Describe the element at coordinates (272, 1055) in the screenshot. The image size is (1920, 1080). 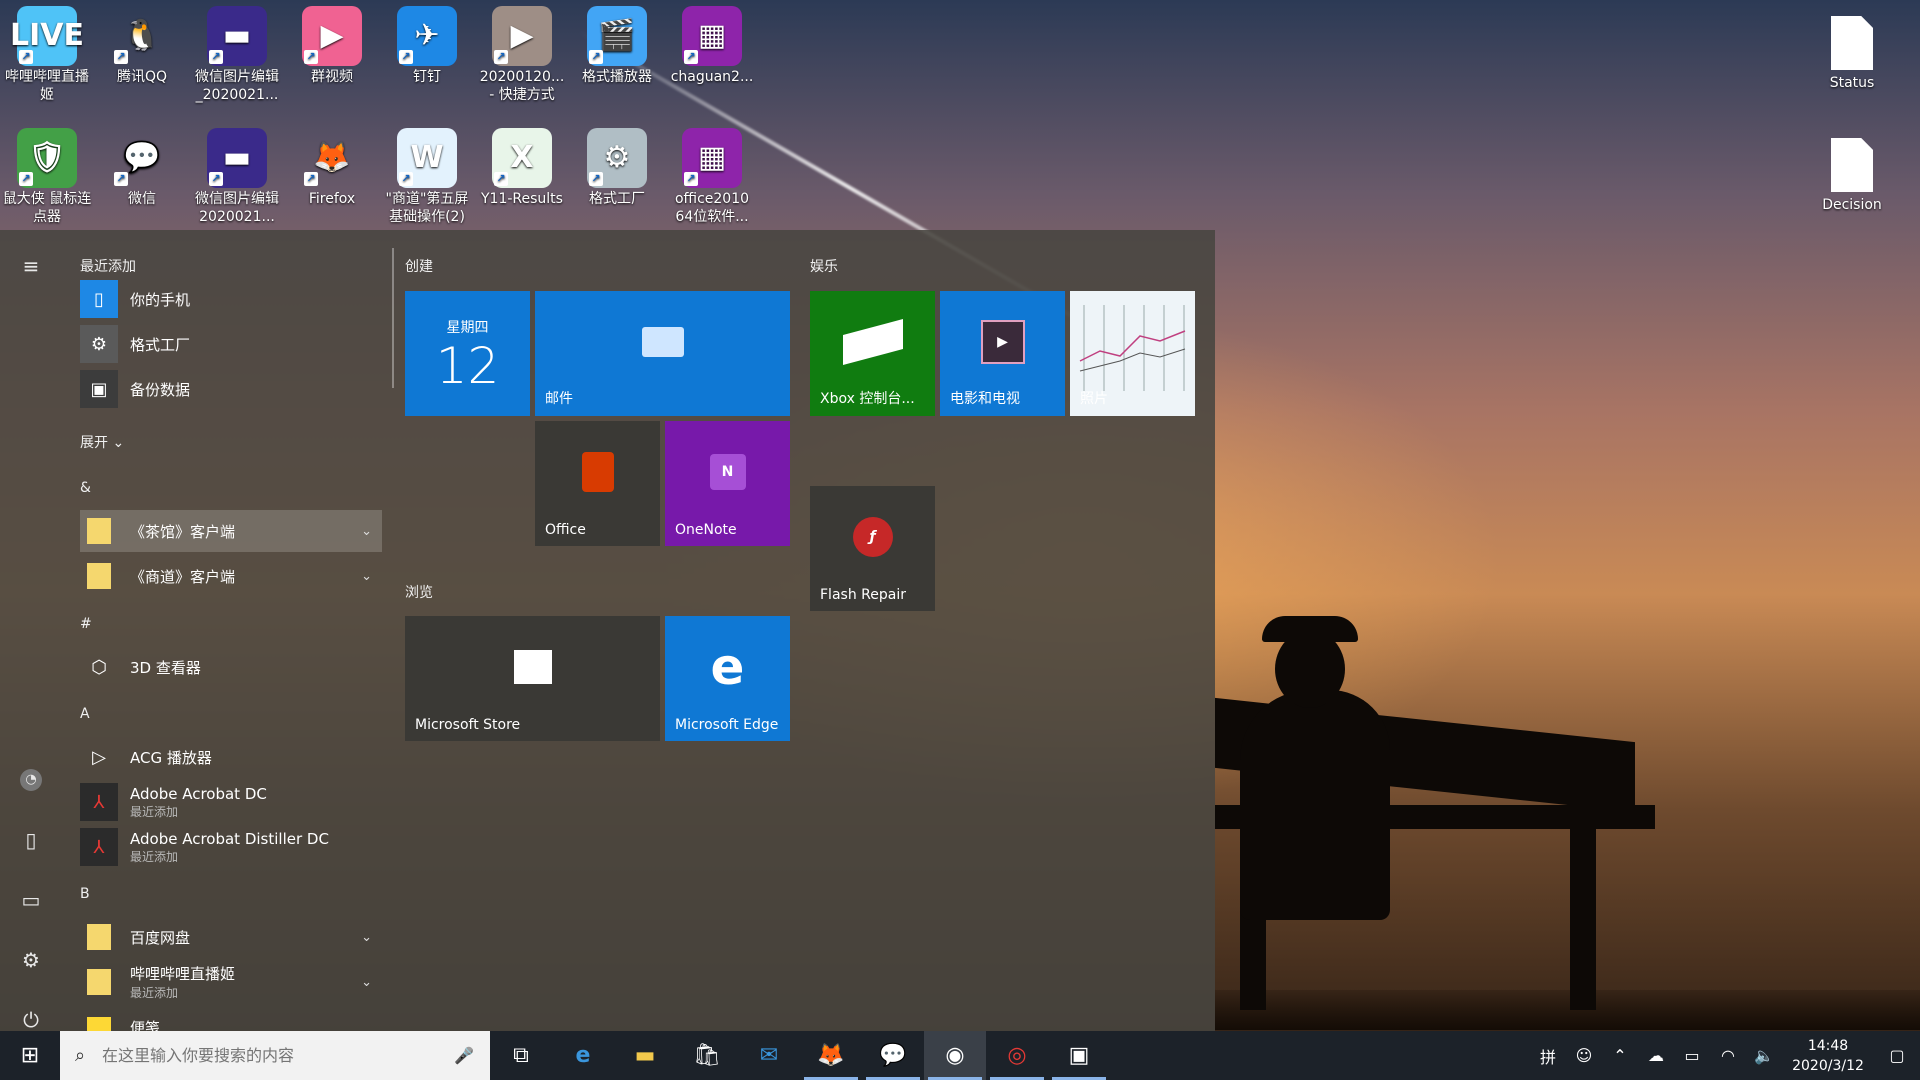
I see `search-input` at that location.